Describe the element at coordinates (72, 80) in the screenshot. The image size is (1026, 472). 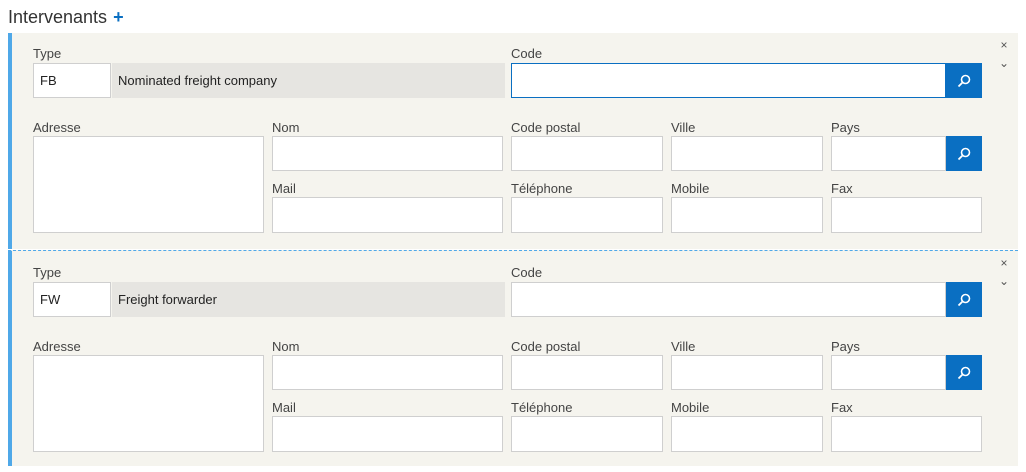
I see `type-code-input: FB` at that location.